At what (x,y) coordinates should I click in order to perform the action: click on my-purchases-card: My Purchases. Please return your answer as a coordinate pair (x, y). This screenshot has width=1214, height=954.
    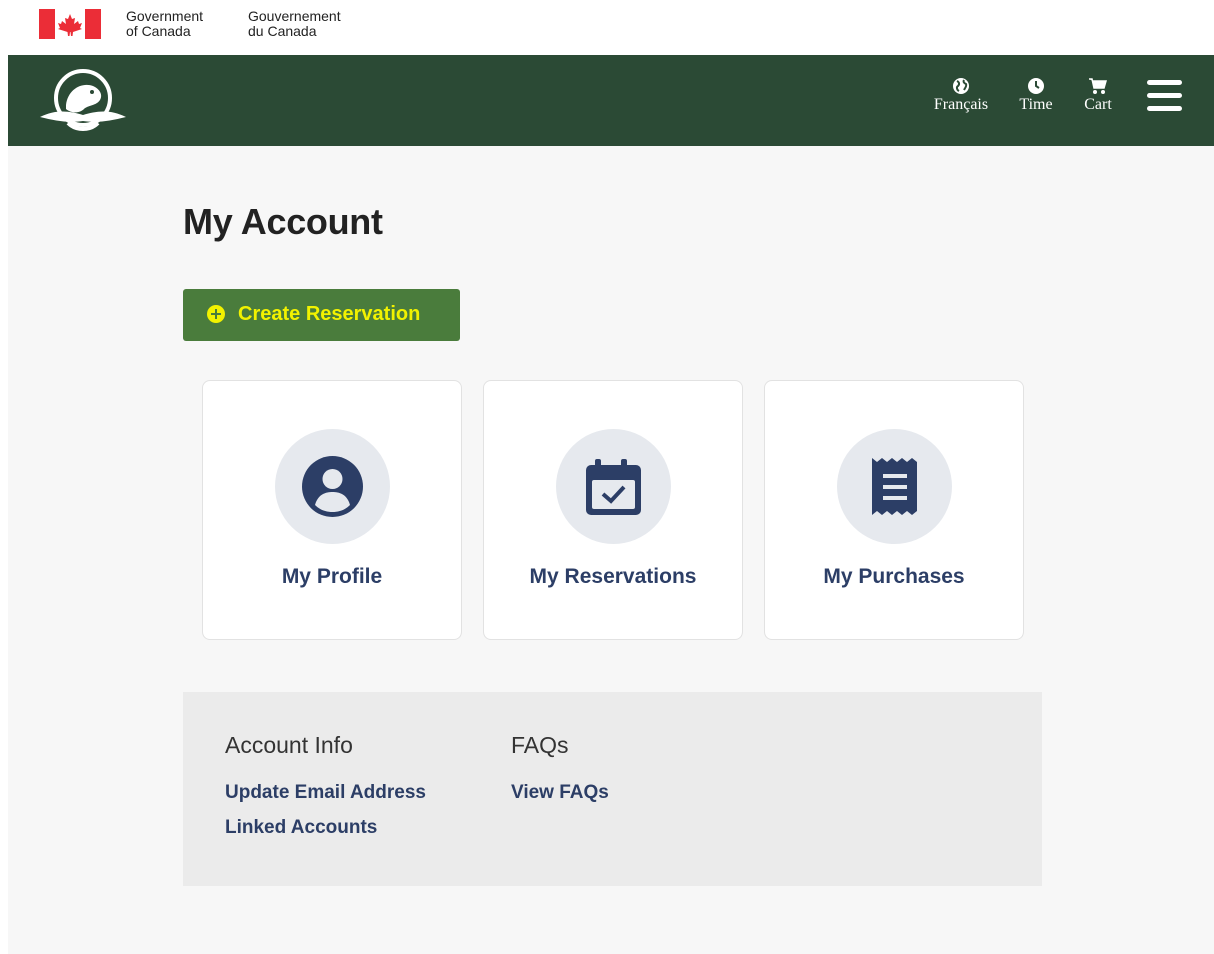
    Looking at the image, I should click on (894, 510).